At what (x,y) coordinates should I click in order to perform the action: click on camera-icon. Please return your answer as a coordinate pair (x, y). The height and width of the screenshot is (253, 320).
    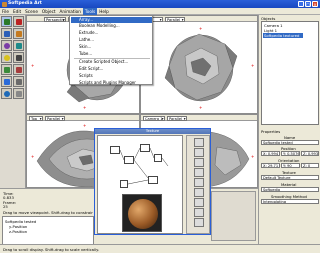
    Looking at the image, I should click on (19, 58).